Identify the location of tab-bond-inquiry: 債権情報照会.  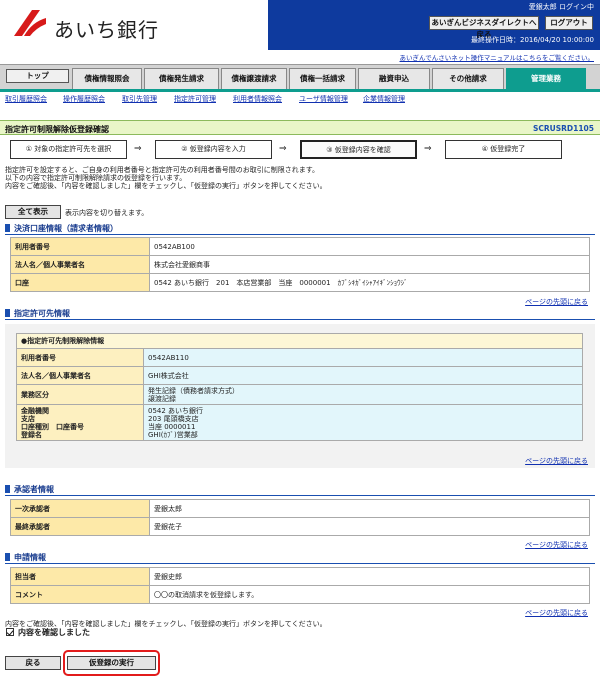
(107, 78).